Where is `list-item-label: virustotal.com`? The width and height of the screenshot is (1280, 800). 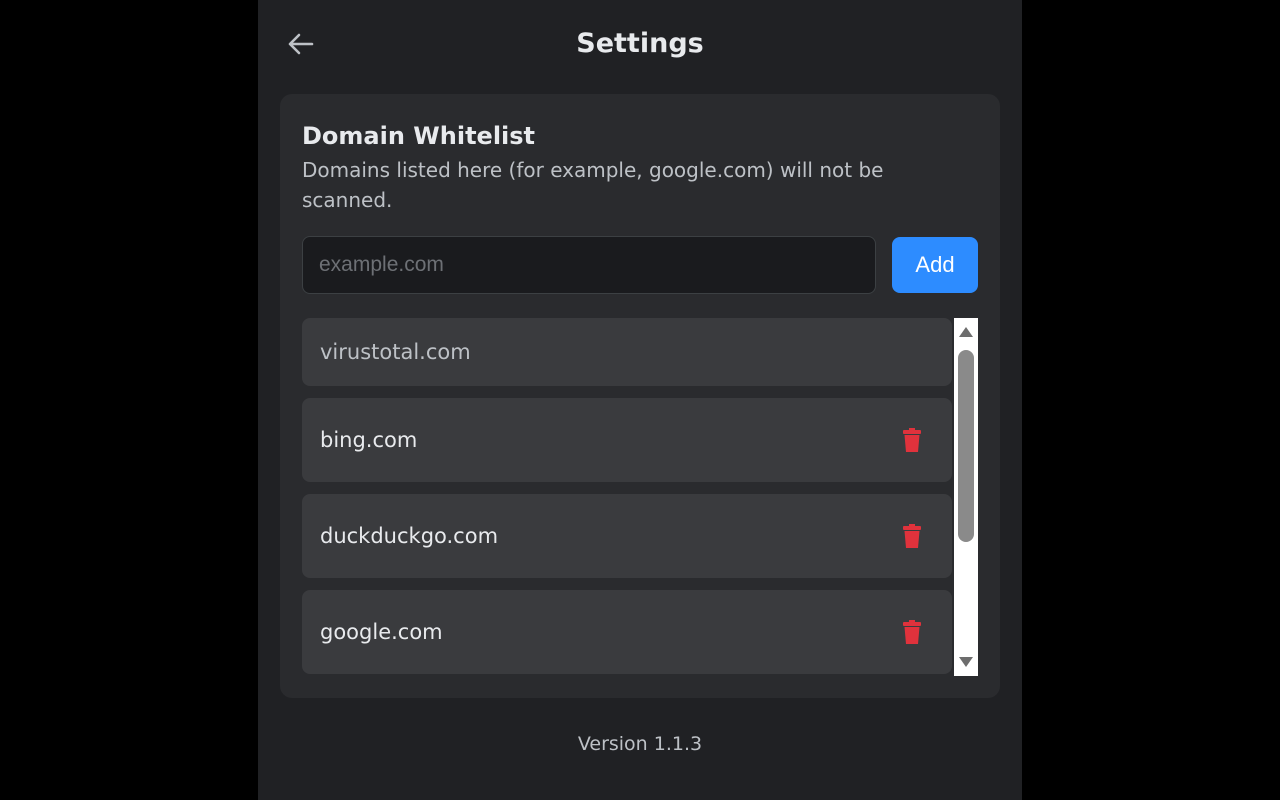 list-item-label: virustotal.com is located at coordinates (395, 352).